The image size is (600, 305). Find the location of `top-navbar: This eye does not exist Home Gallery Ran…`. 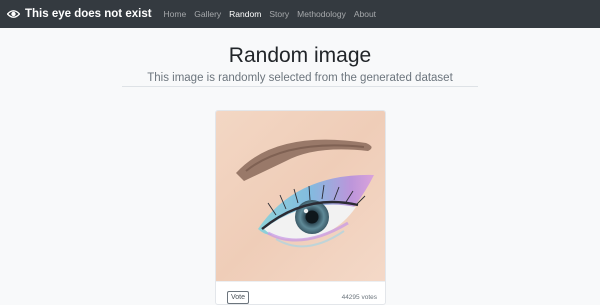

top-navbar: This eye does not exist Home Gallery Ran… is located at coordinates (300, 14).